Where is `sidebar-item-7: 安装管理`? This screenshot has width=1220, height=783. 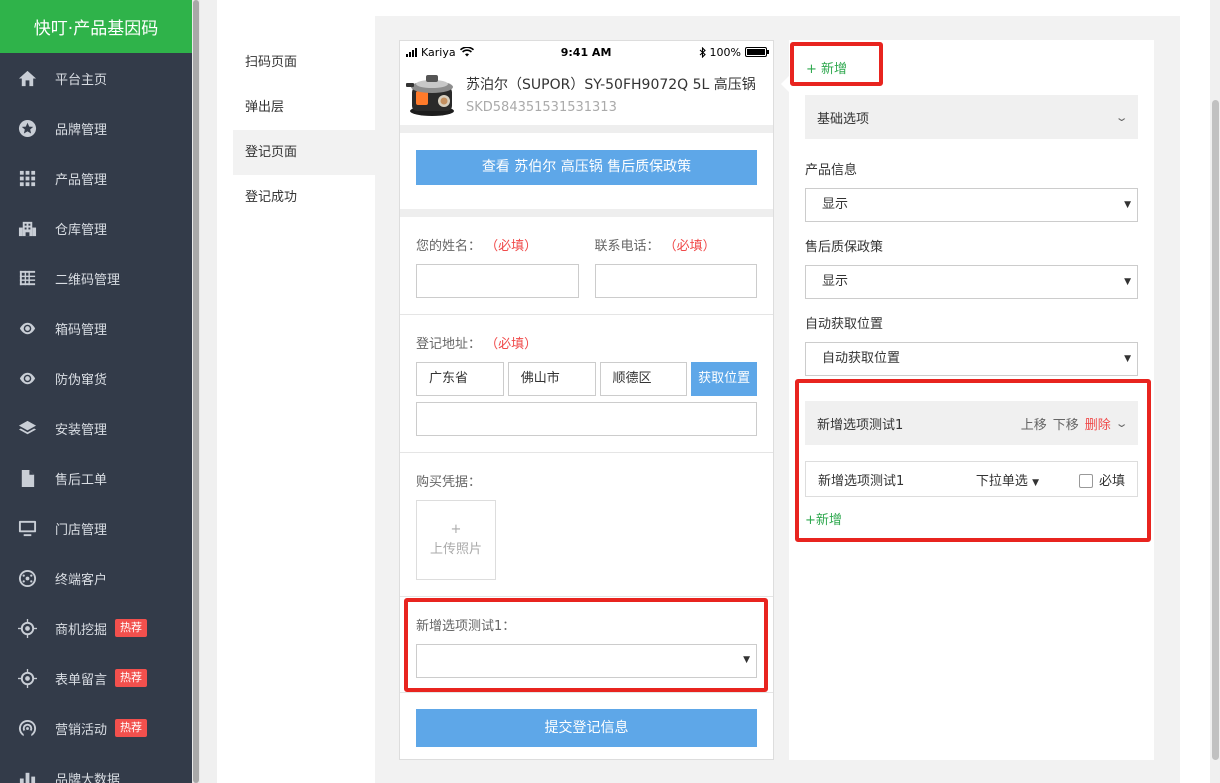
sidebar-item-7: 安装管理 is located at coordinates (96, 428).